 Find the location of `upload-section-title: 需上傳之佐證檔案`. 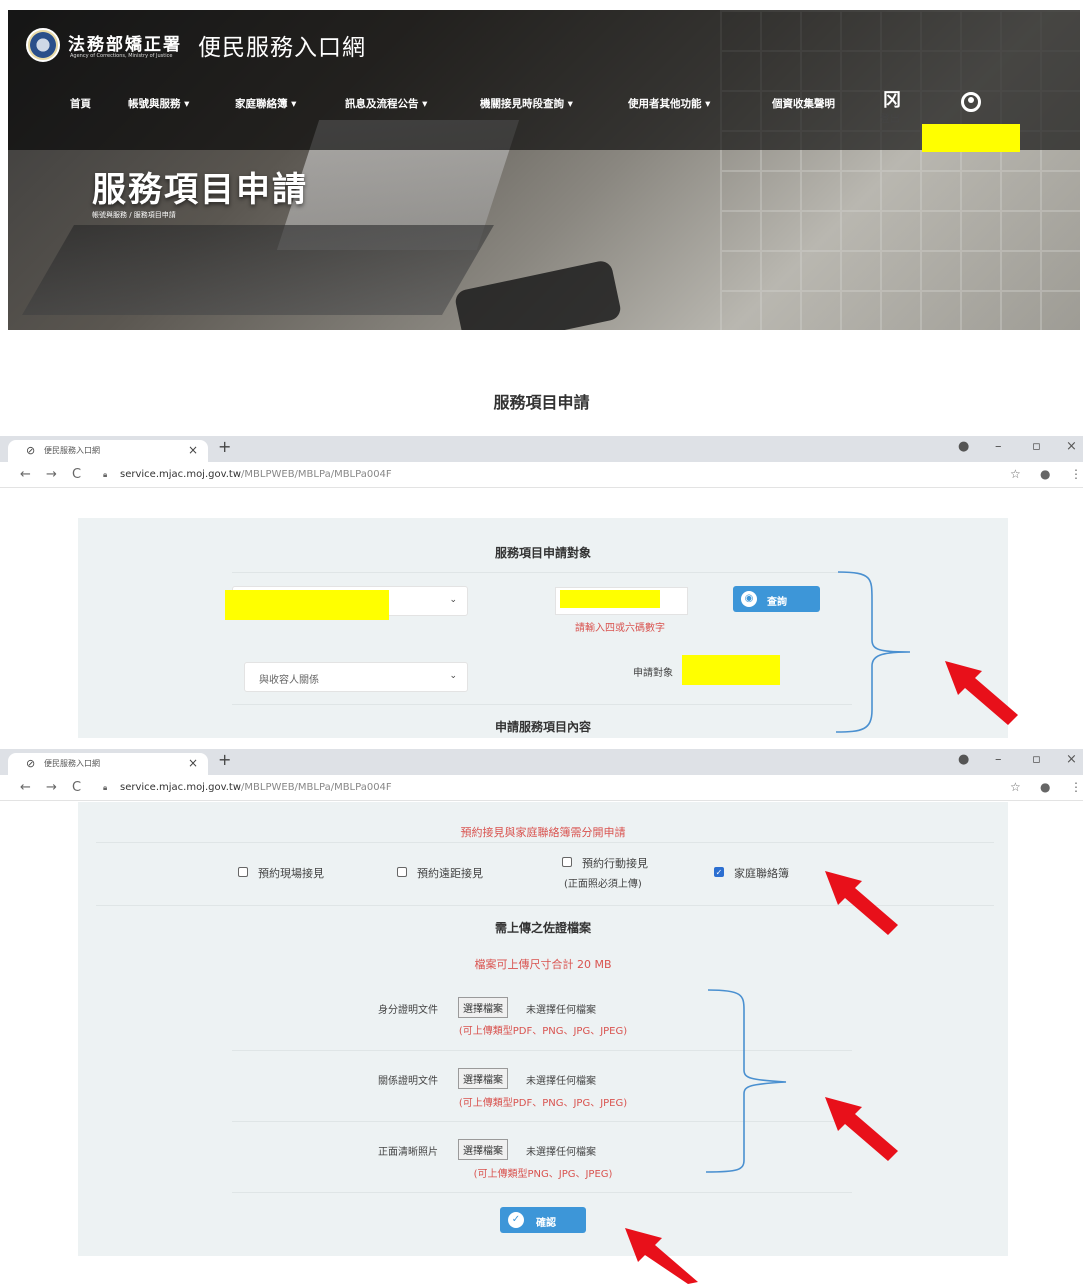

upload-section-title: 需上傳之佐證檔案 is located at coordinates (542, 928).